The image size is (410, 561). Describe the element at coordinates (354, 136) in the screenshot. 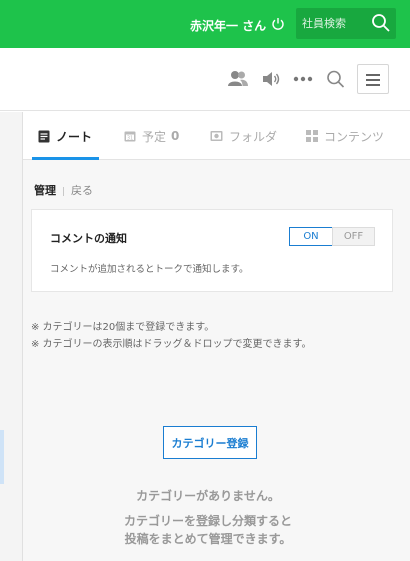

I see `tab-contents-label: コンテンツ` at that location.